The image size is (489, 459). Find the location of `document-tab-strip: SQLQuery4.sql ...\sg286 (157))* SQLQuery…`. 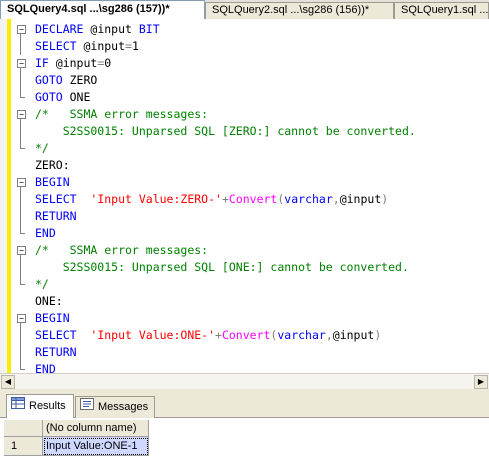

document-tab-strip: SQLQuery4.sql ...\sg286 (157))* SQLQuery… is located at coordinates (244, 9).